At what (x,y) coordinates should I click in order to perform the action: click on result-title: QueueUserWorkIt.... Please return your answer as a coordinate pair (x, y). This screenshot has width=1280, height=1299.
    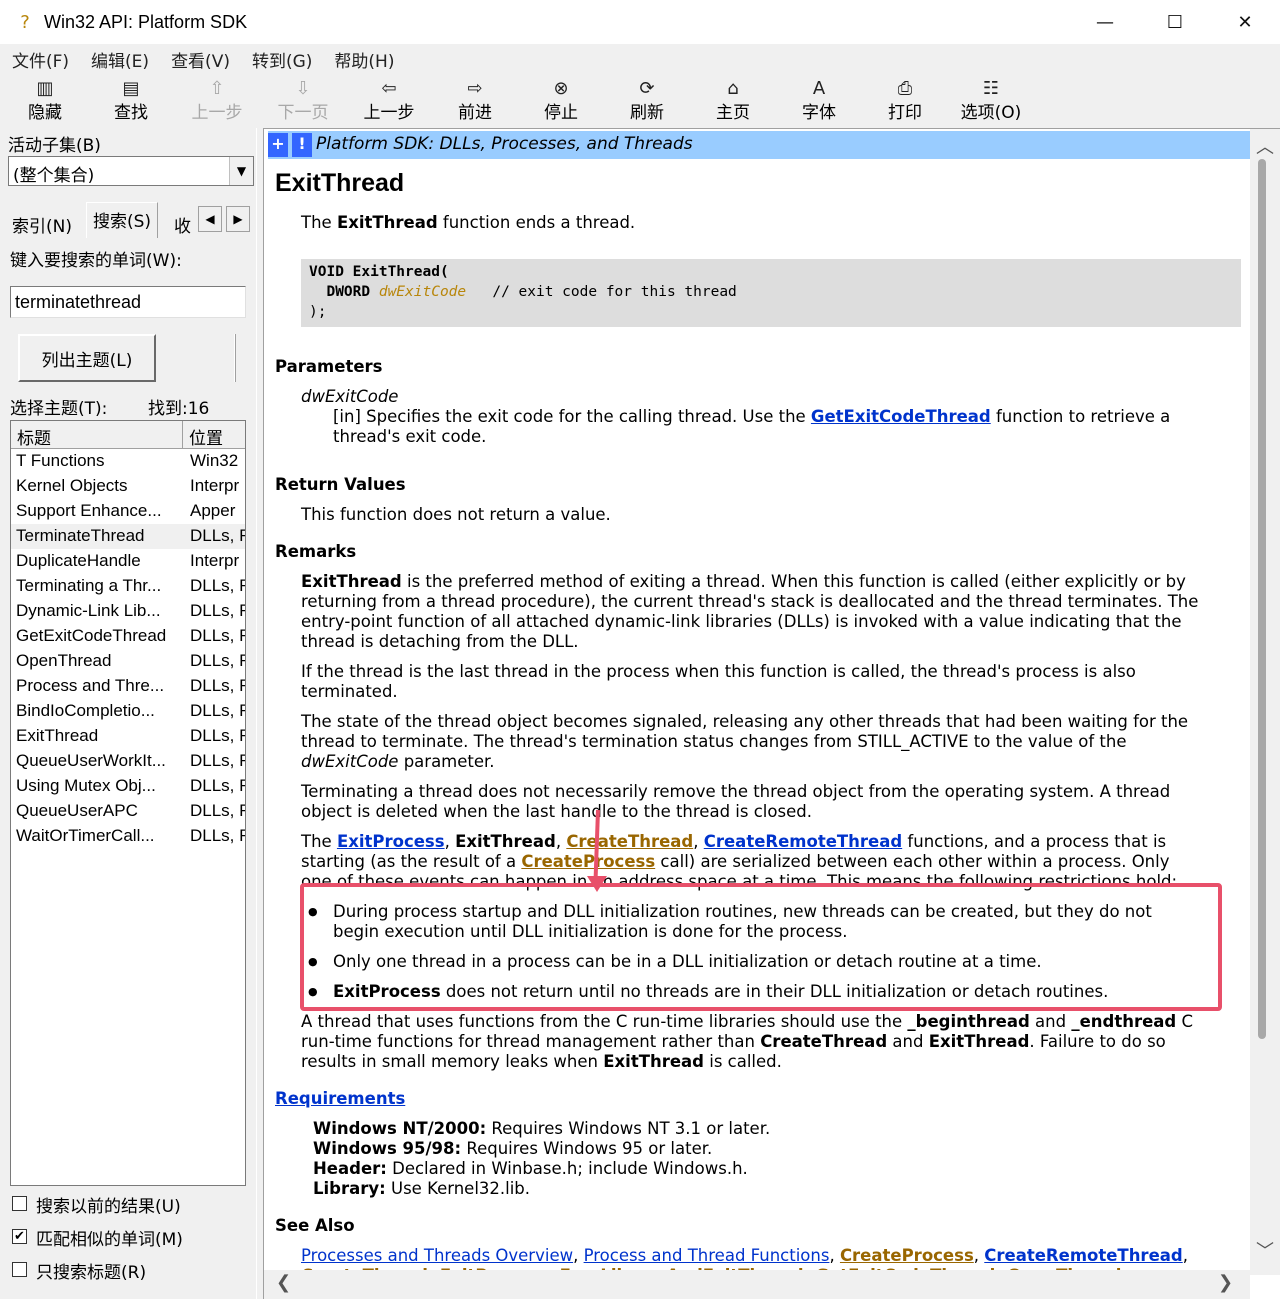
    Looking at the image, I should click on (91, 760).